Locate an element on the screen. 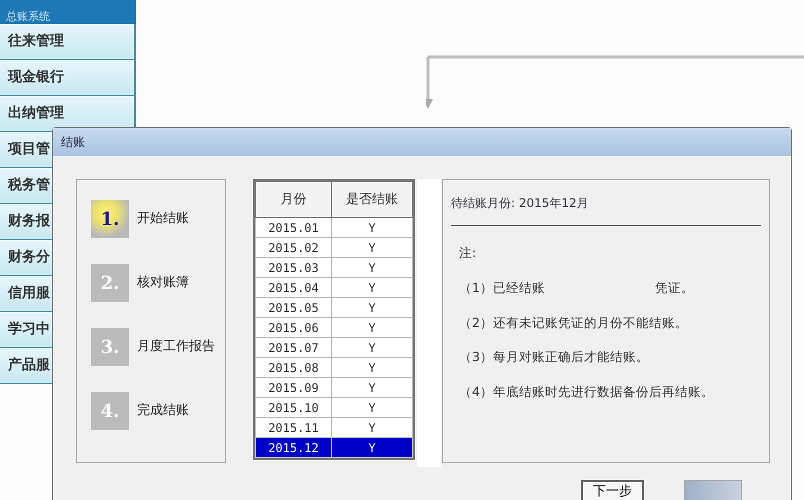 The image size is (804, 500). note-text: 凭证。 is located at coordinates (674, 287).